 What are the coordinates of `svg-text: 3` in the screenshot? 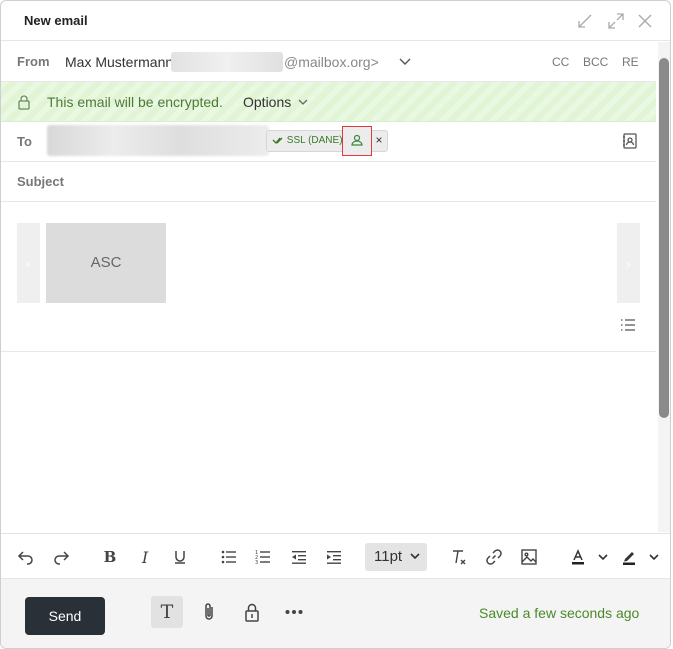 It's located at (256, 562).